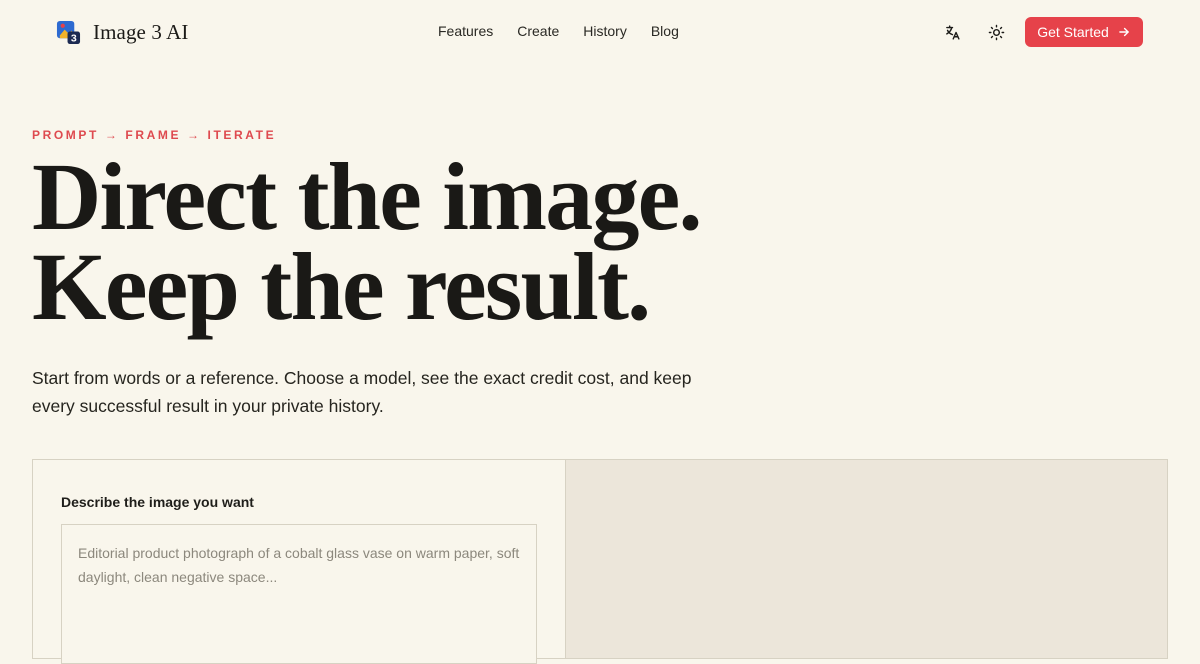 The image size is (1200, 664). Describe the element at coordinates (538, 31) in the screenshot. I see `nav-link-create: Create` at that location.